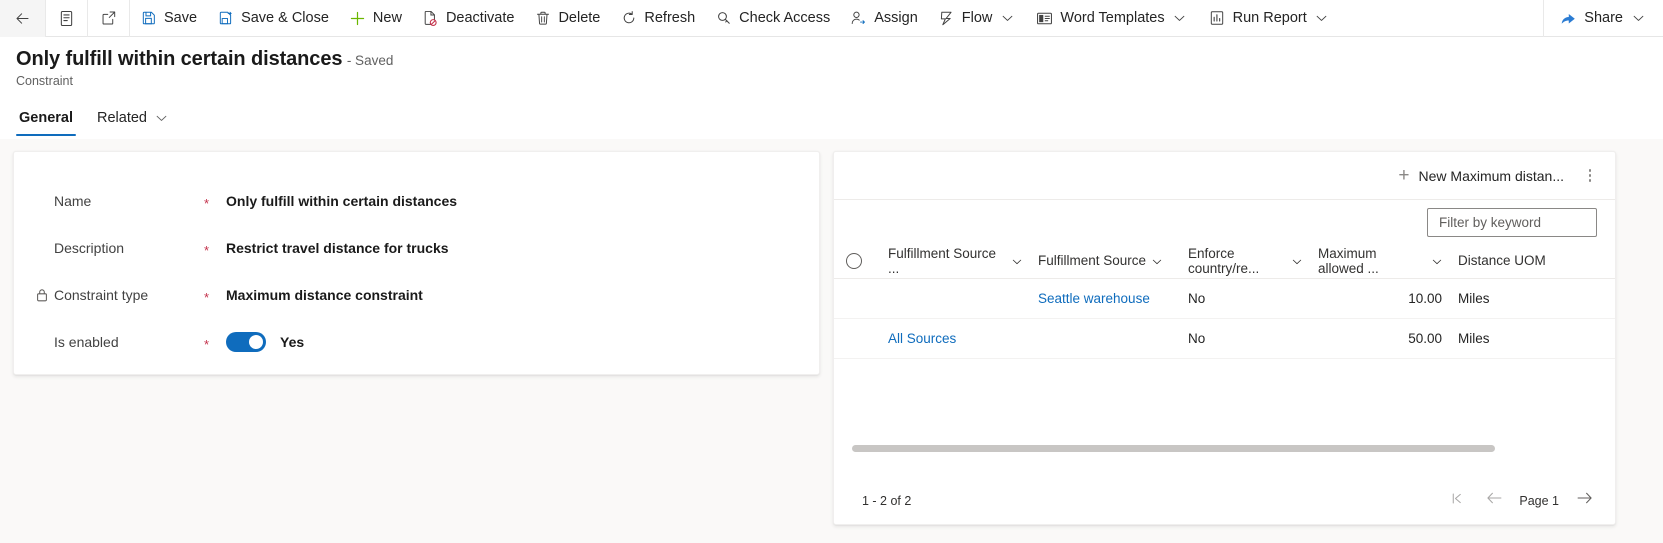  I want to click on record-count-label: 1 - 2 of 2, so click(887, 500).